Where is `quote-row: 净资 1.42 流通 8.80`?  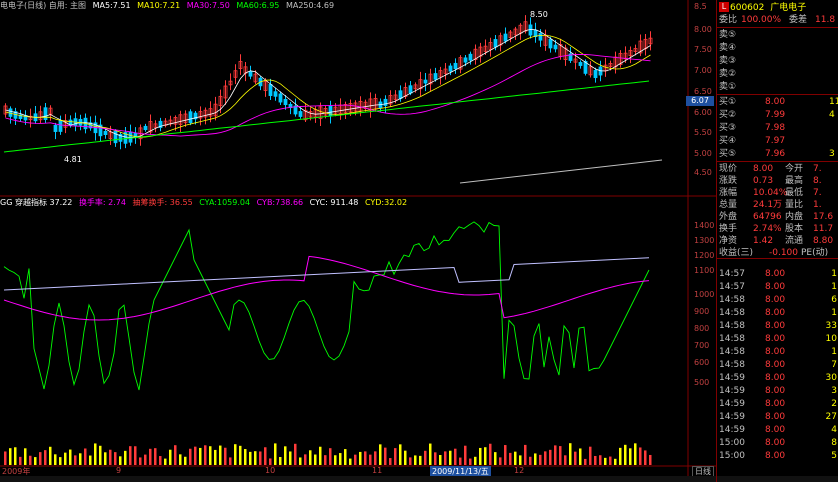 quote-row: 净资 1.42 流通 8.80 is located at coordinates (777, 241).